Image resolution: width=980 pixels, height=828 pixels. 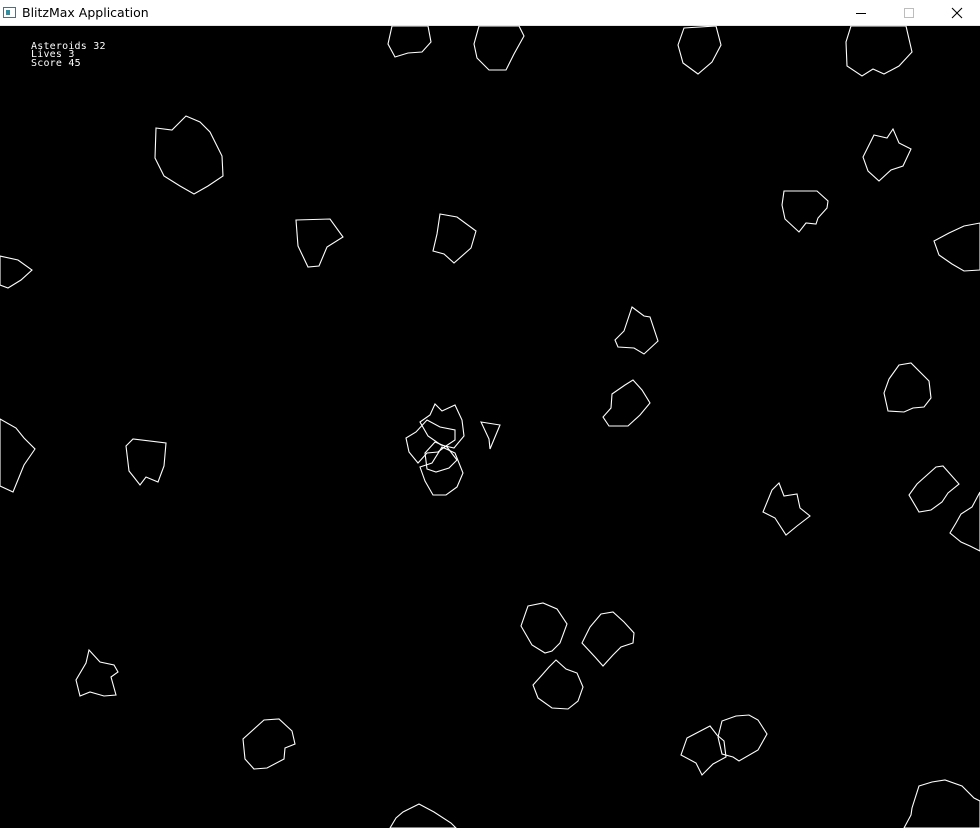 I want to click on maximize-button, so click(x=909, y=13).